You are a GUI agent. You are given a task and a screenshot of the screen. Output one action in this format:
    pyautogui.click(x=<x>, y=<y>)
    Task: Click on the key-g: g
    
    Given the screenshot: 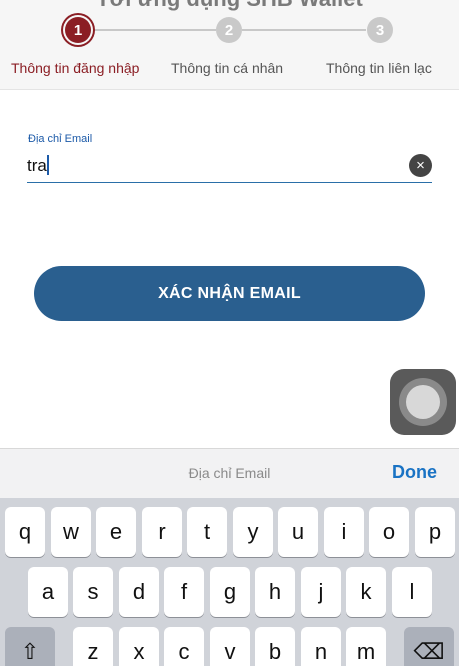 What is the action you would take?
    pyautogui.click(x=230, y=592)
    